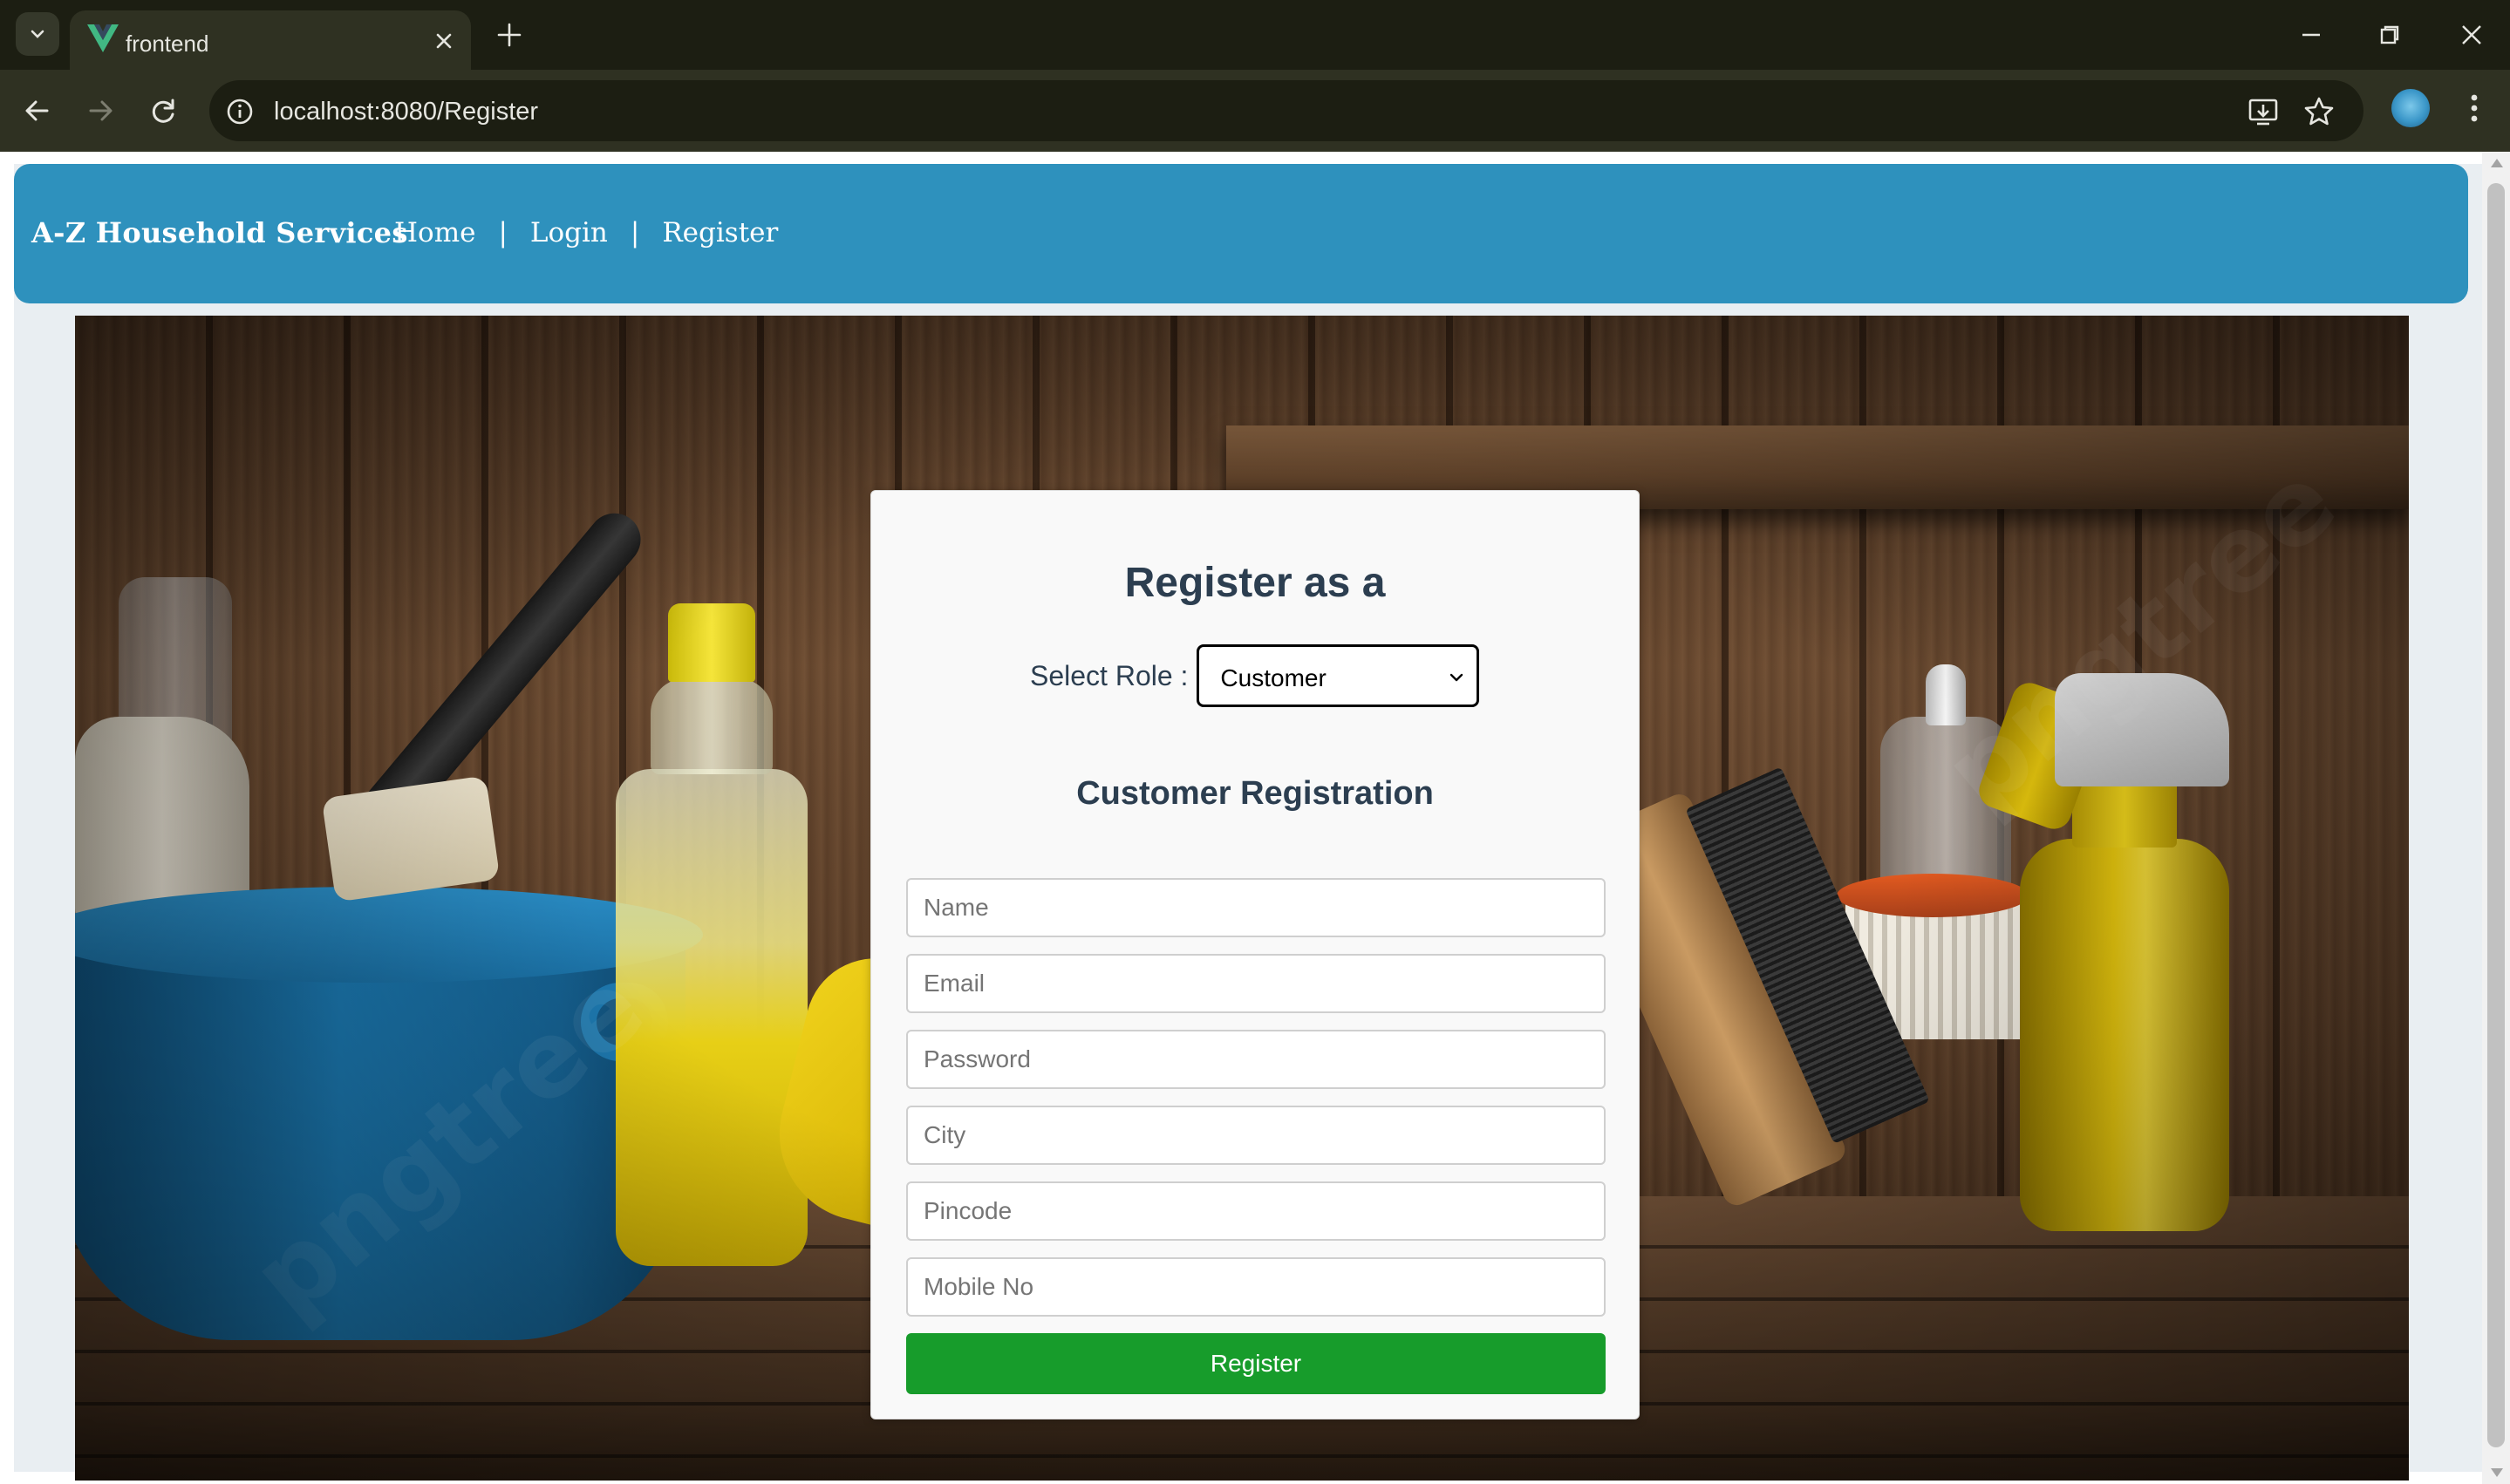 Image resolution: width=2510 pixels, height=1484 pixels. I want to click on nav-links: Home | Login | Register, so click(586, 232).